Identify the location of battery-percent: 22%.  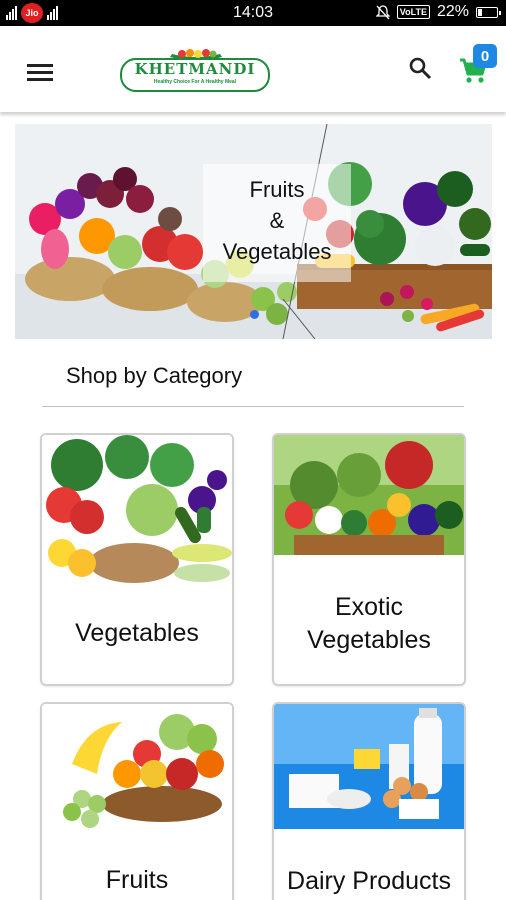
(452, 11).